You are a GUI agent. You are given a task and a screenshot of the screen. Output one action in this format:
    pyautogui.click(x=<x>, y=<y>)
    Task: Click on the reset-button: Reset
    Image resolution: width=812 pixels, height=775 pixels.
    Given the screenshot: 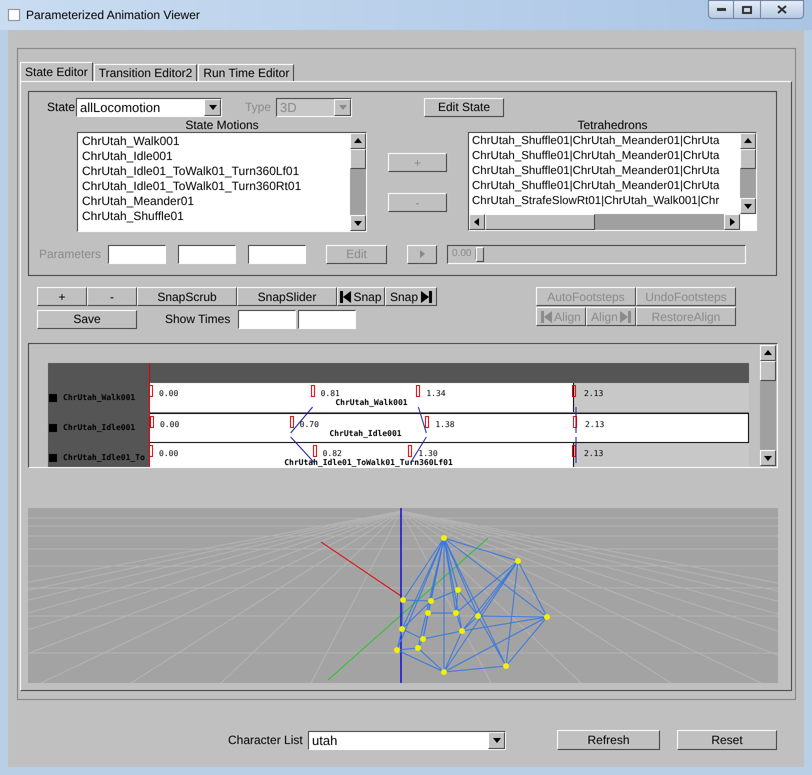 What is the action you would take?
    pyautogui.click(x=727, y=740)
    